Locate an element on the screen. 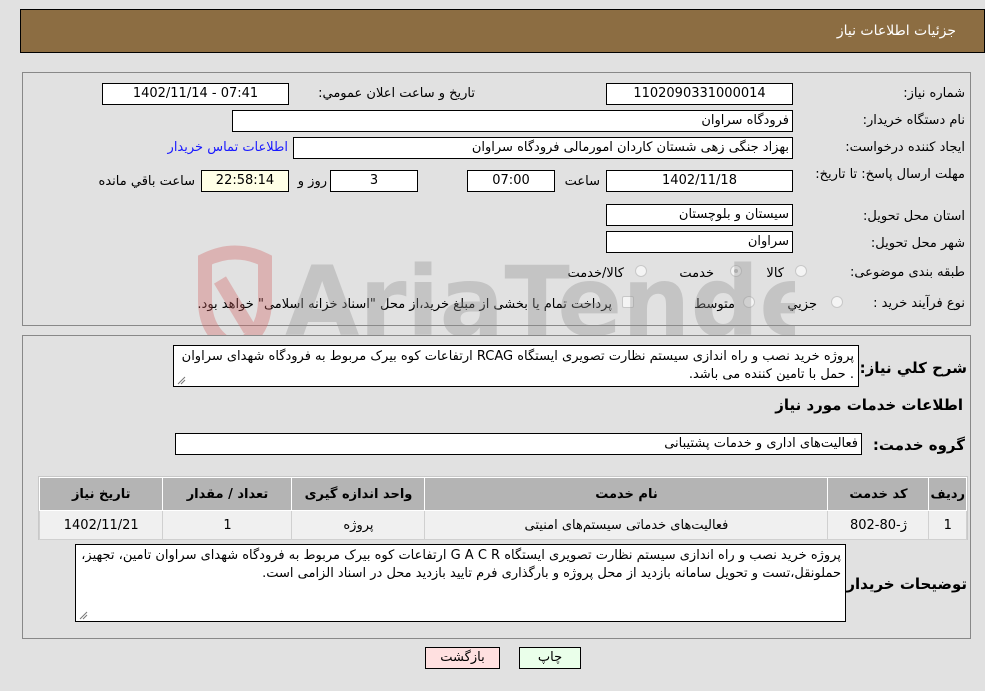 The image size is (985, 691). category-radio-goods is located at coordinates (801, 271).